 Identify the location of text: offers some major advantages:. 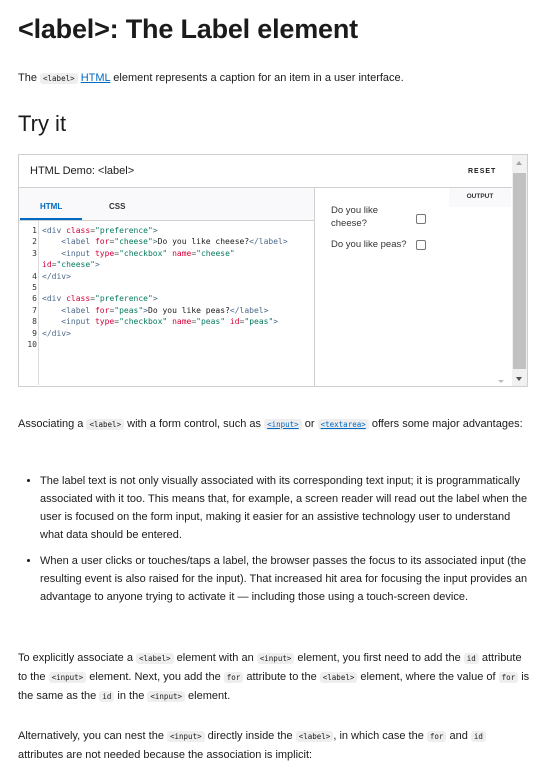
(445, 424).